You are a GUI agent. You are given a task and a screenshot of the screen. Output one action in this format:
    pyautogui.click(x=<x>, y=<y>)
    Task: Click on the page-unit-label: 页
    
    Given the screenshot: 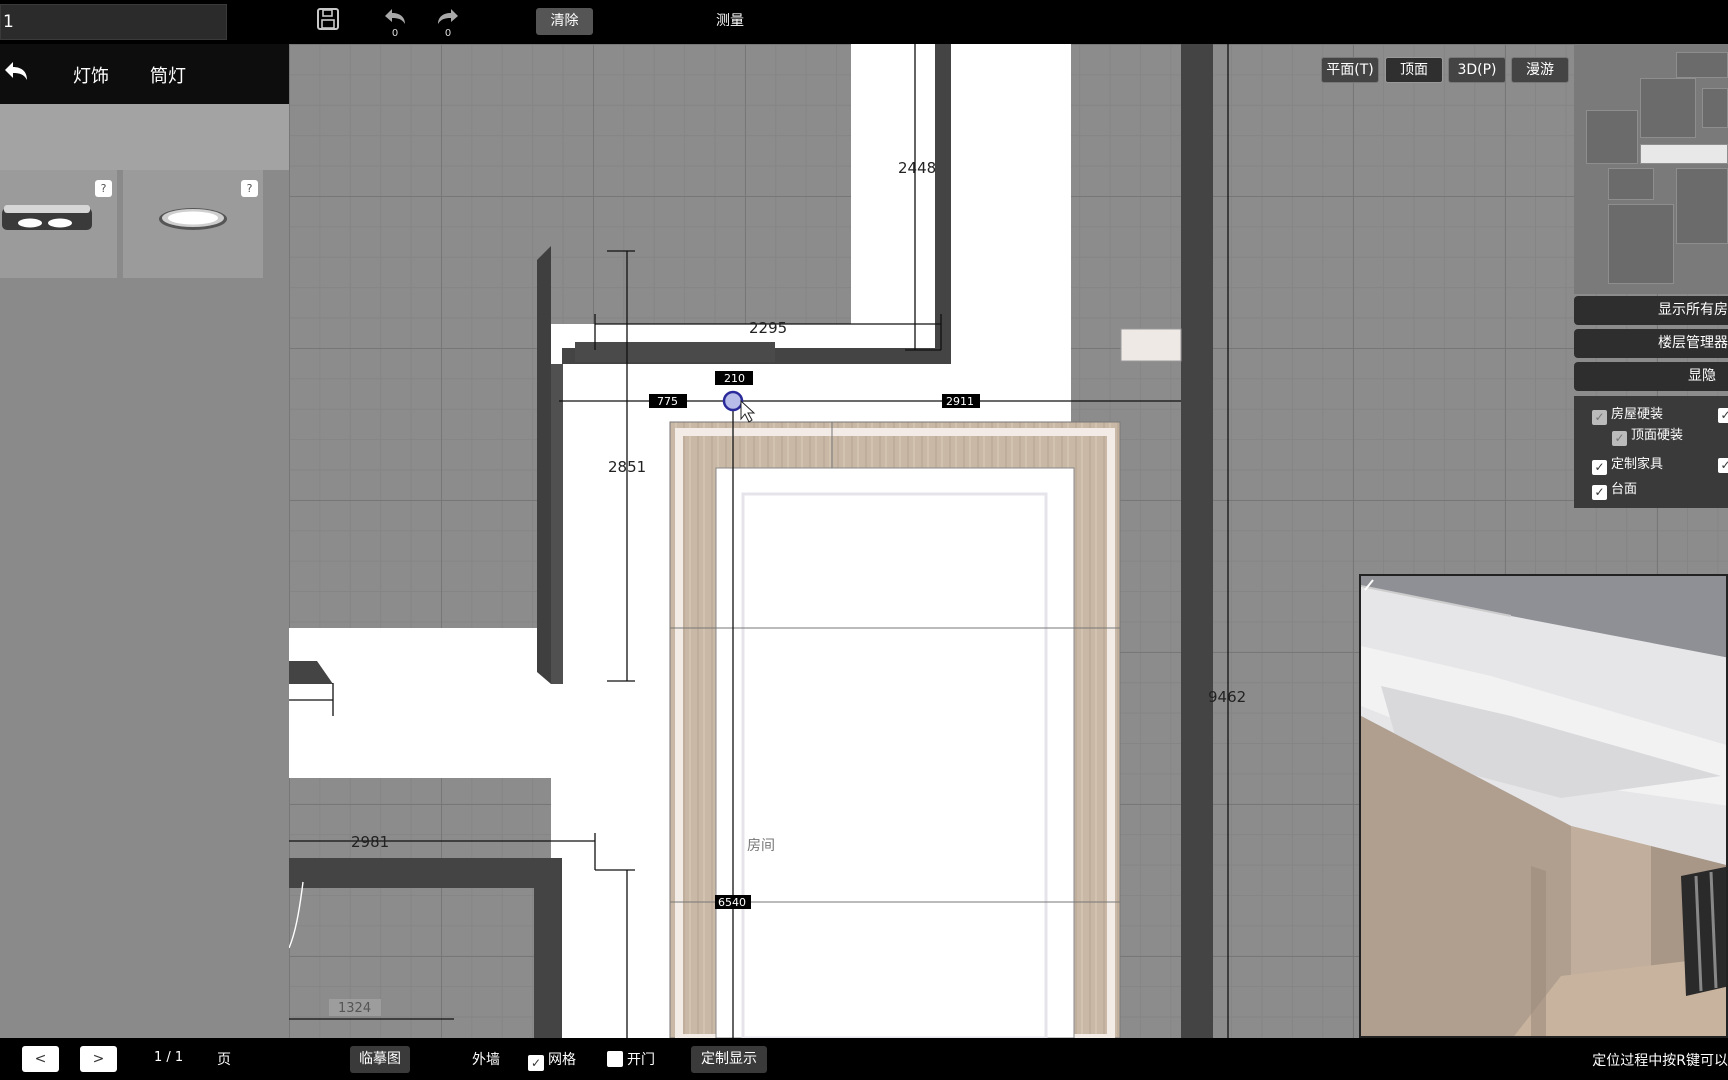 What is the action you would take?
    pyautogui.click(x=224, y=1060)
    